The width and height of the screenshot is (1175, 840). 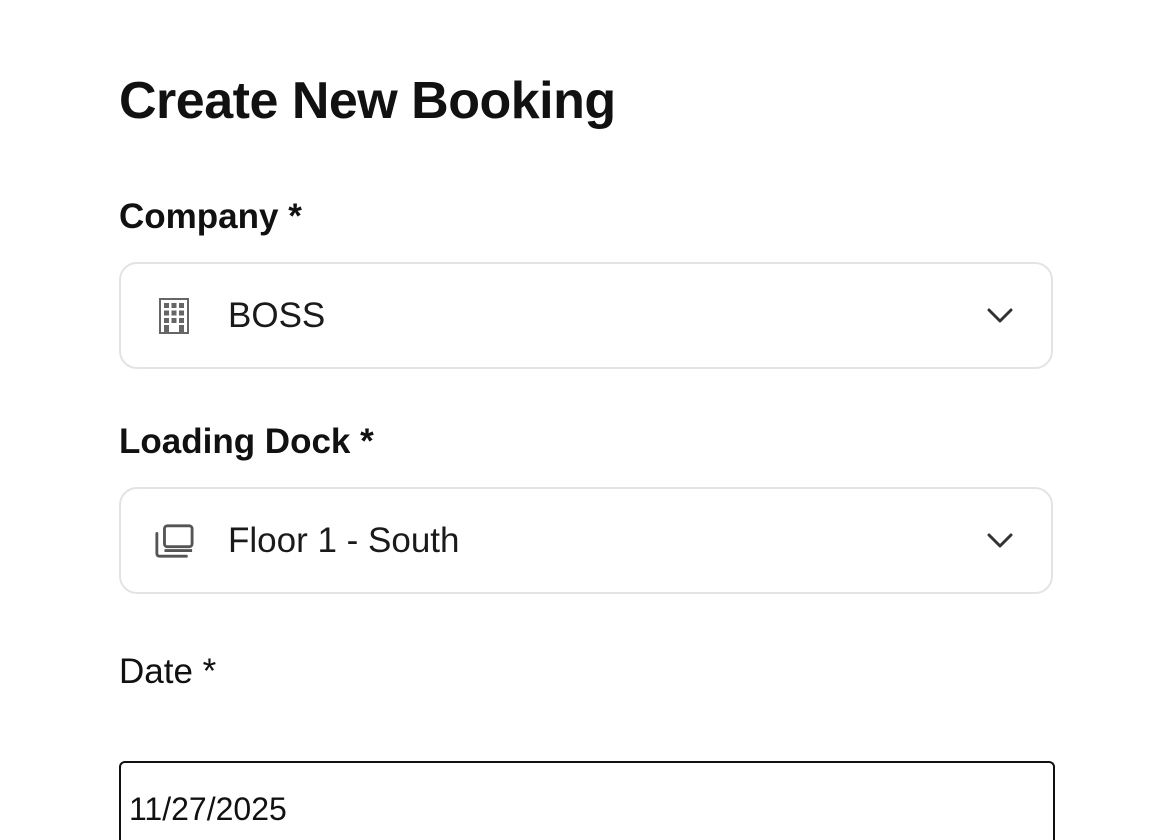 I want to click on loading-dock-label: Loading Dock *, so click(x=246, y=441).